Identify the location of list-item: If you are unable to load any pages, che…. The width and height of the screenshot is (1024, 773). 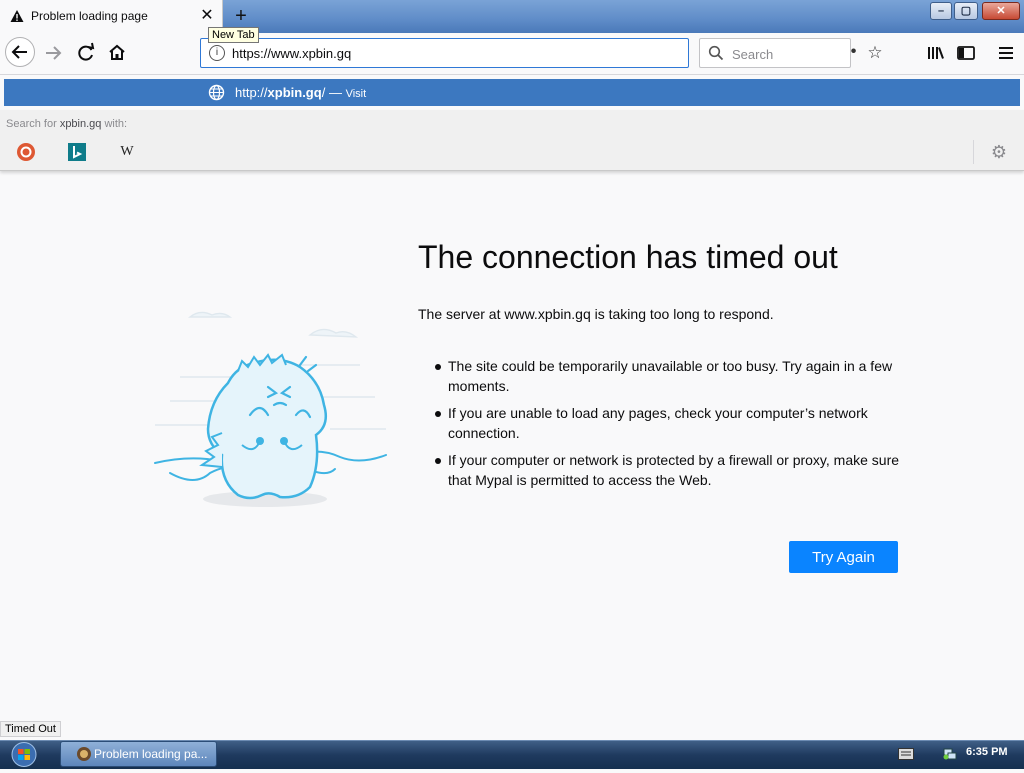
(666, 423).